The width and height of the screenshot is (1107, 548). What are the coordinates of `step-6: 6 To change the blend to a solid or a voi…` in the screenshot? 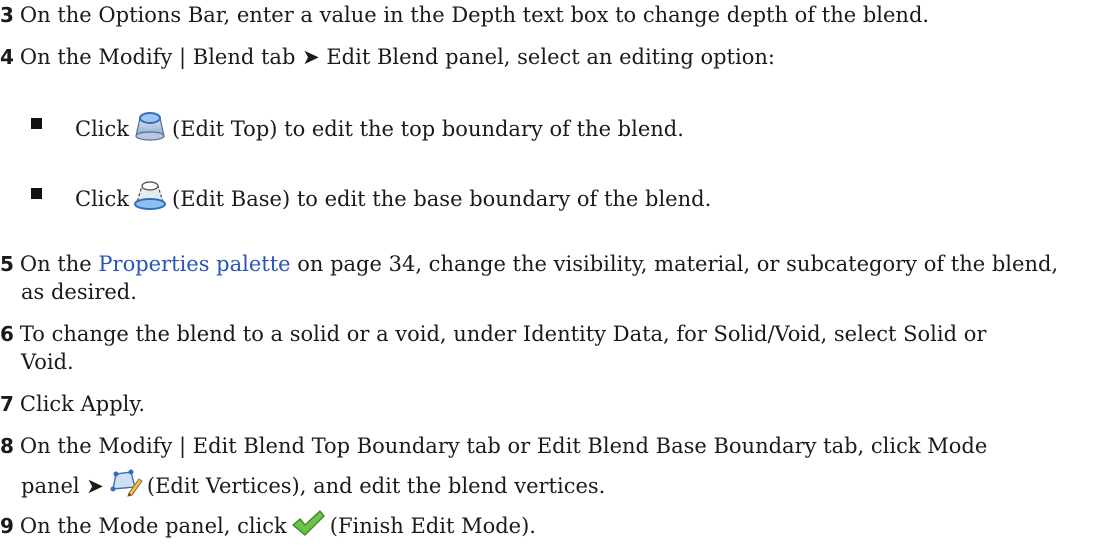 It's located at (493, 334).